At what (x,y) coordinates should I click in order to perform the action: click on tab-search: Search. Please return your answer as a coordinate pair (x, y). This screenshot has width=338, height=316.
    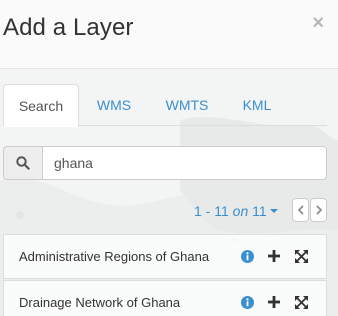
    Looking at the image, I should click on (41, 105).